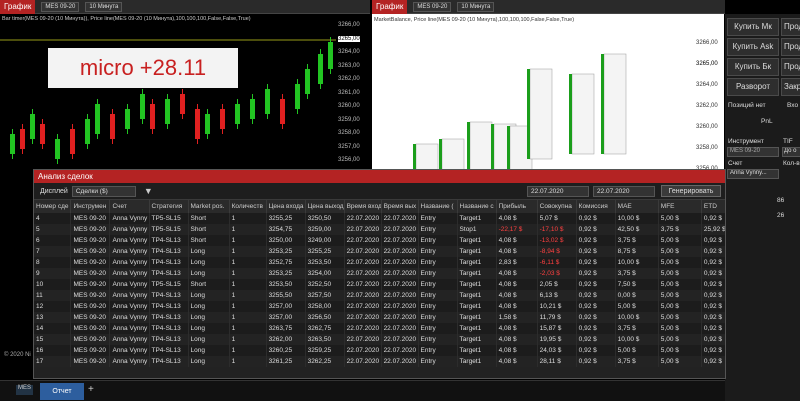 The image size is (800, 401). What do you see at coordinates (691, 191) in the screenshot?
I see `generate-button: Генерировать` at bounding box center [691, 191].